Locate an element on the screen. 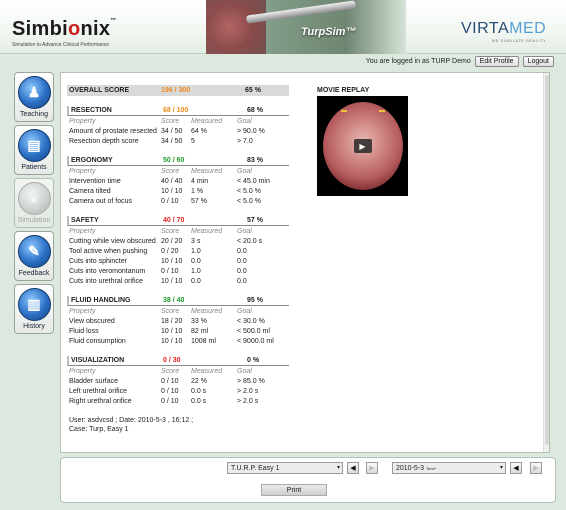 This screenshot has width=566, height=510. date-select-value: 2010-5-3 is located at coordinates (410, 468).